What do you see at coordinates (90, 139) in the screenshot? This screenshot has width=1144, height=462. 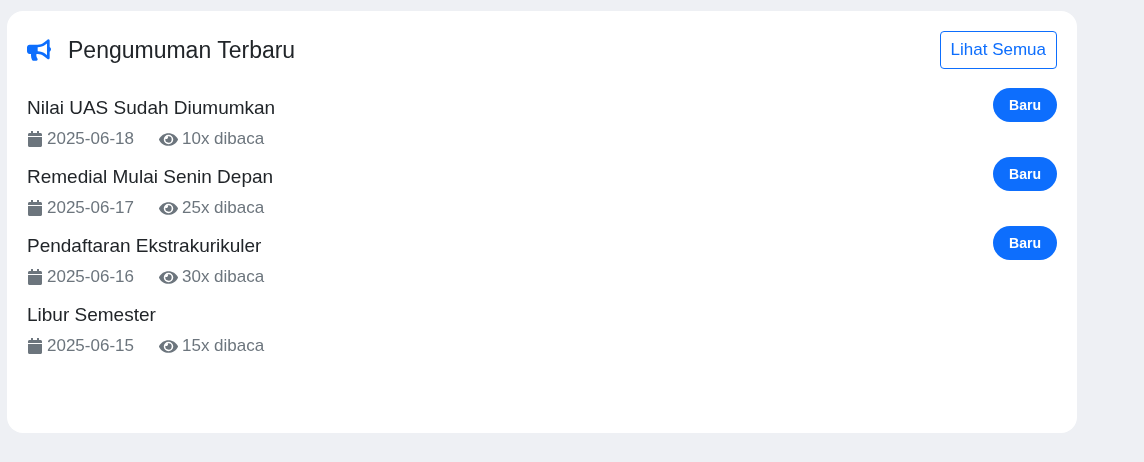 I see `announcement-date: 2025-06-18` at bounding box center [90, 139].